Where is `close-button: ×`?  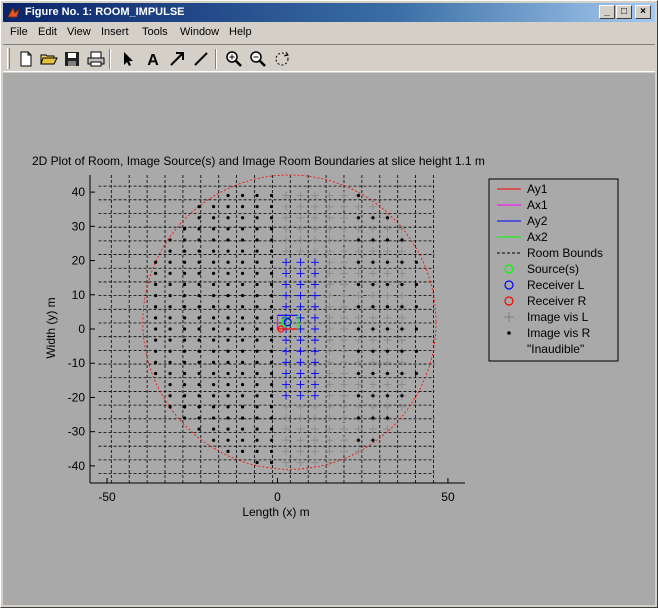 close-button: × is located at coordinates (643, 12).